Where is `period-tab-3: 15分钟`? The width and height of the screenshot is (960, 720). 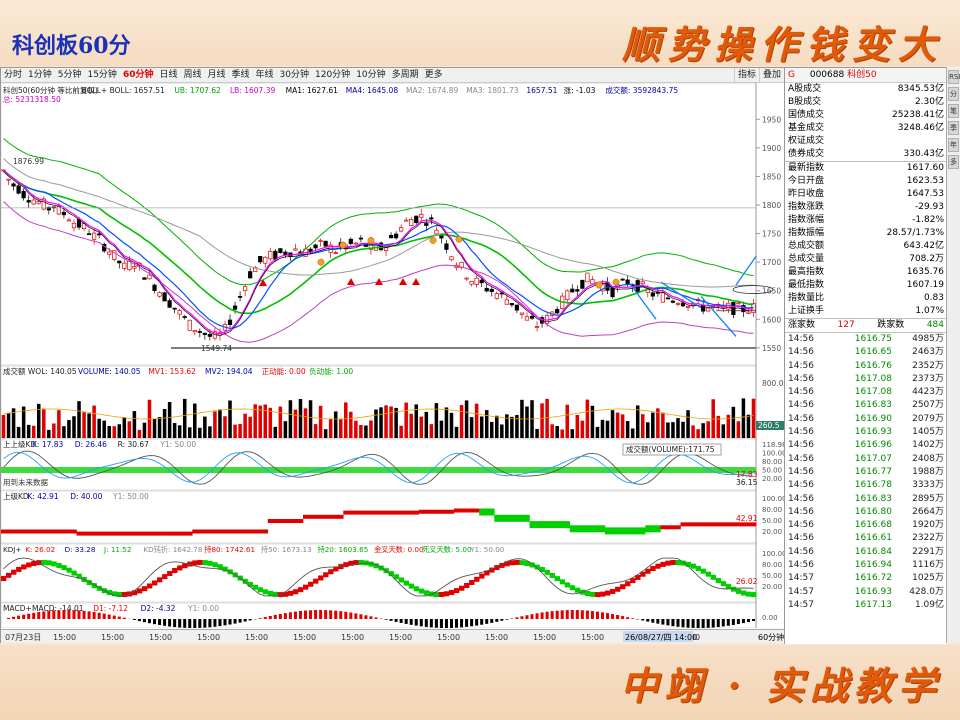
period-tab-3: 15分钟 is located at coordinates (101, 75).